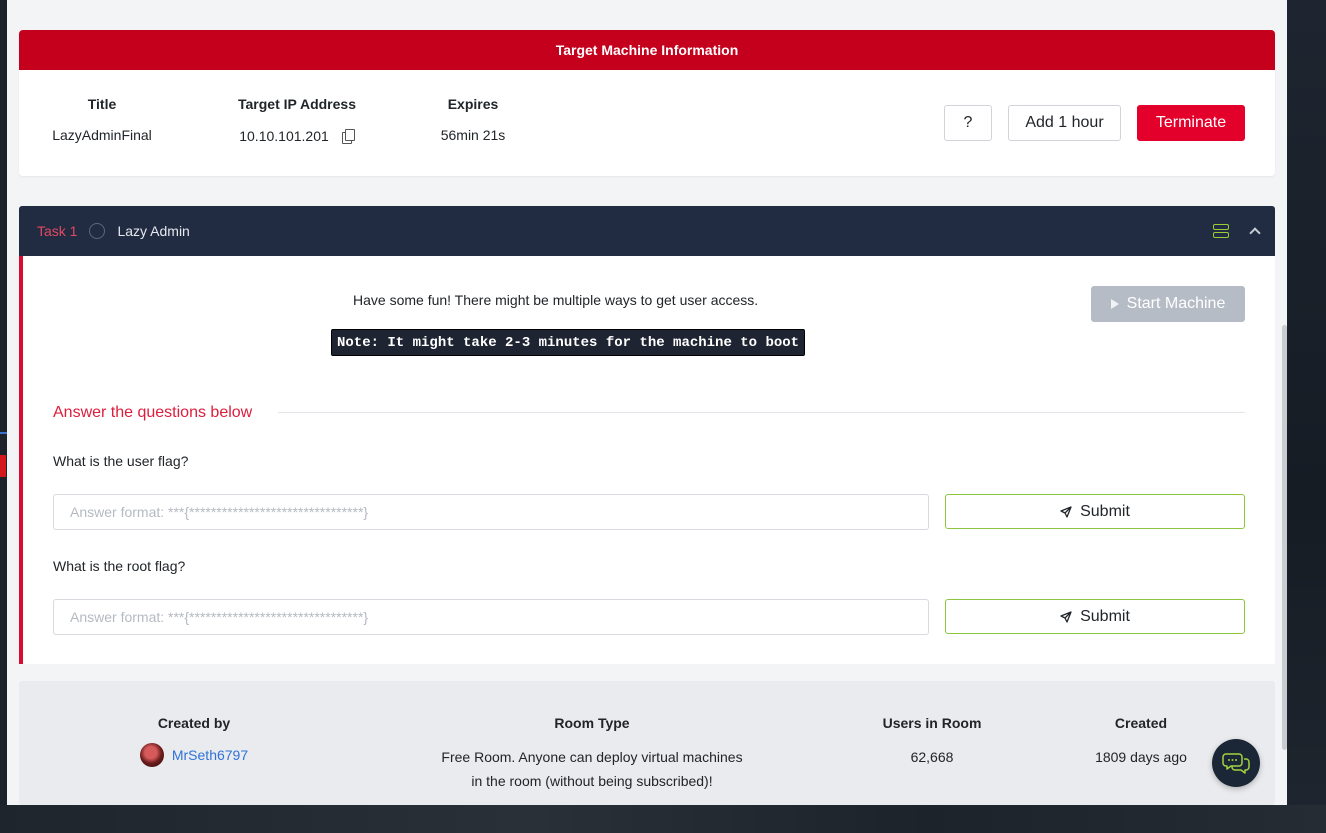 This screenshot has width=1326, height=833. I want to click on task-number: Task 1, so click(57, 231).